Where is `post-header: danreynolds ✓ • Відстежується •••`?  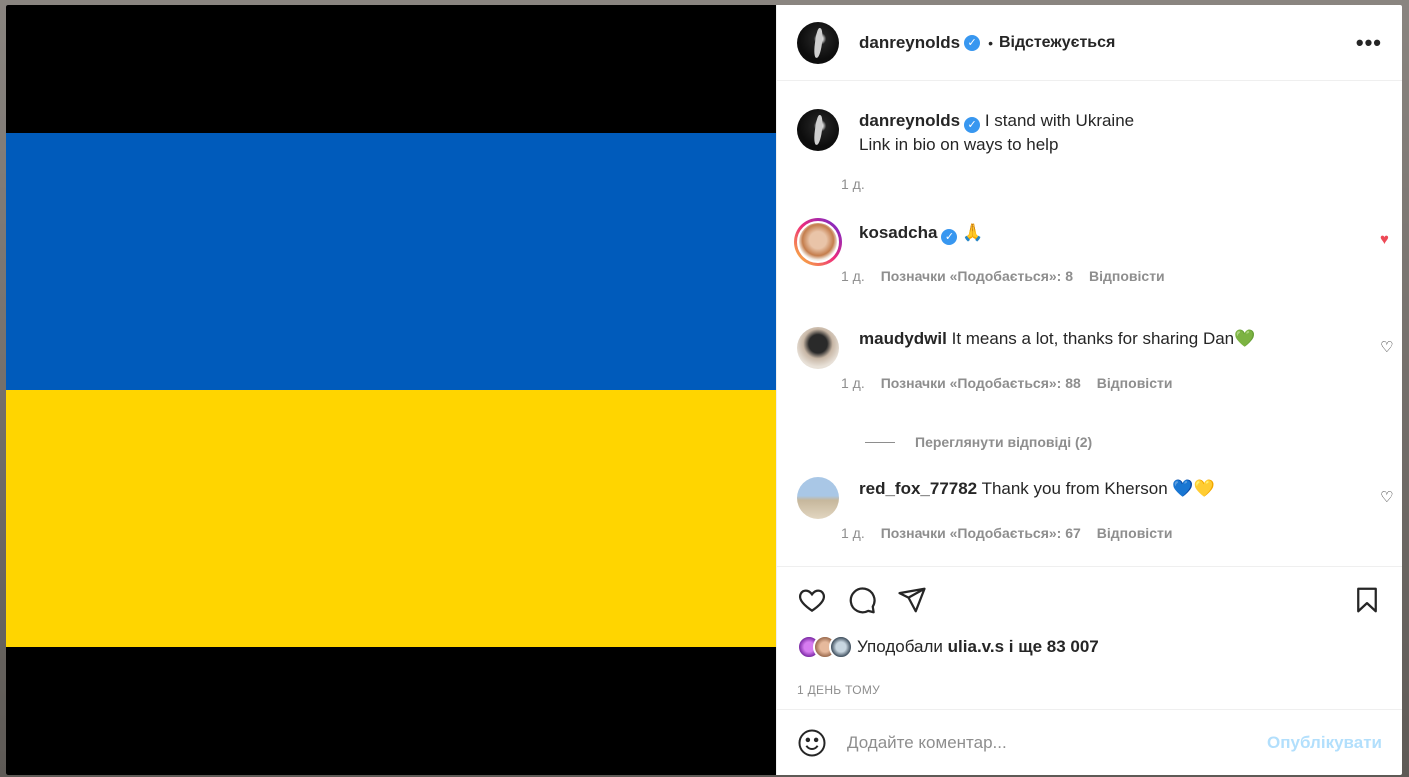 post-header: danreynolds ✓ • Відстежується ••• is located at coordinates (1089, 43).